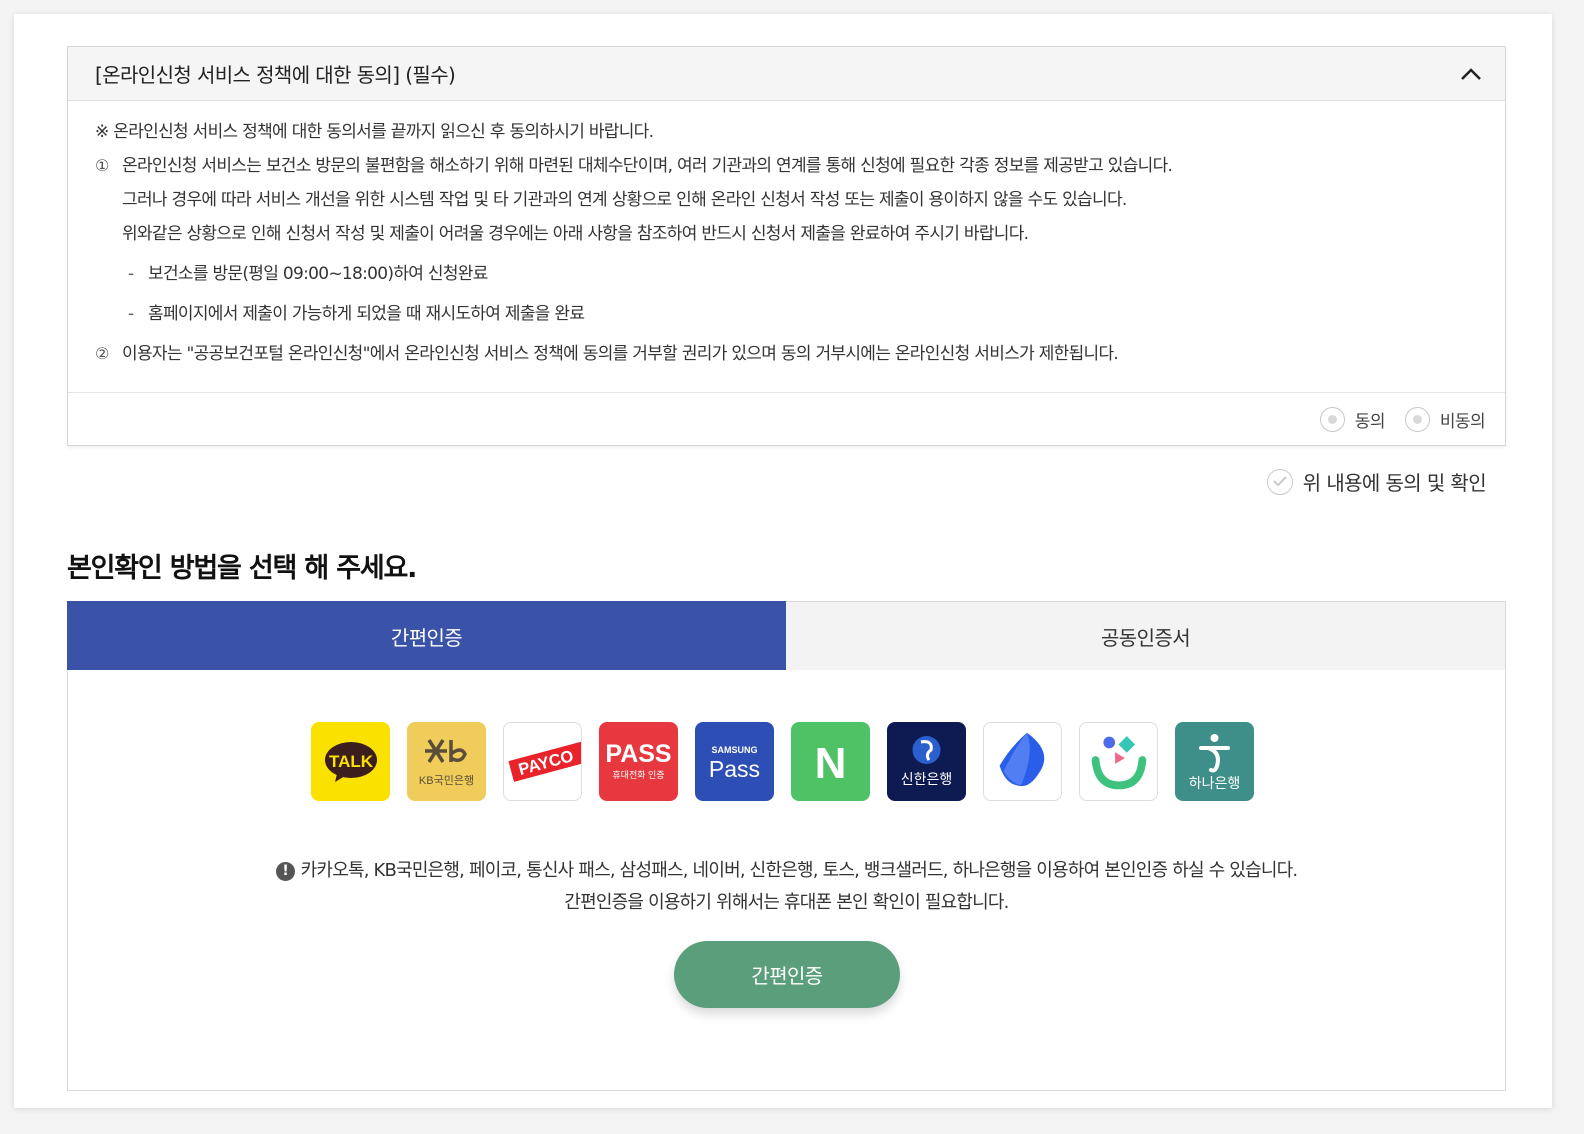  What do you see at coordinates (426, 636) in the screenshot?
I see `tab-simple-auth: 간편인증` at bounding box center [426, 636].